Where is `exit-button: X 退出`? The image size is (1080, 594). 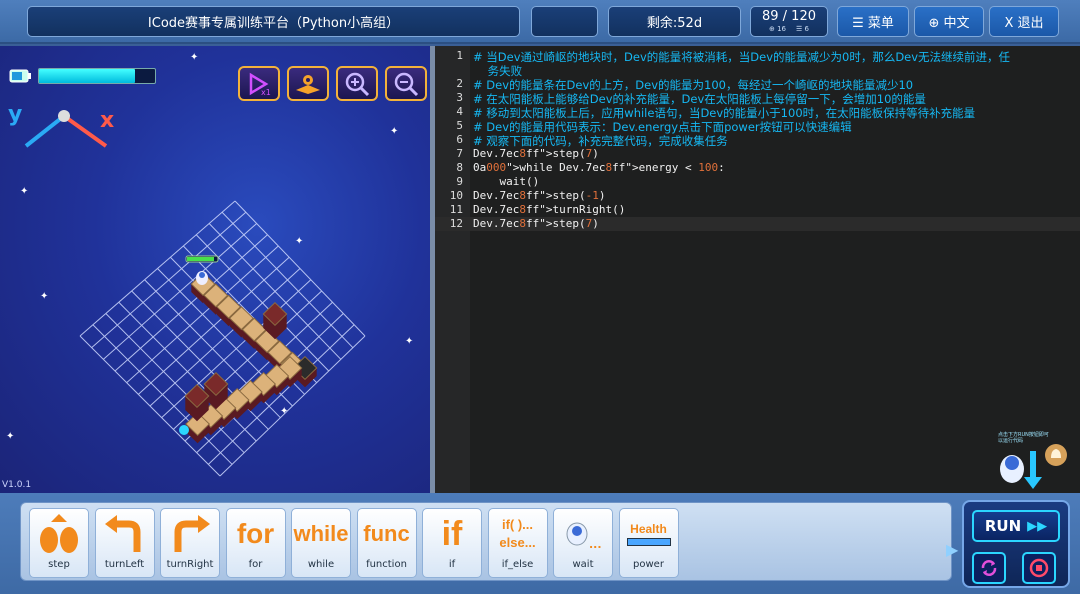 exit-button: X 退出 is located at coordinates (1024, 21).